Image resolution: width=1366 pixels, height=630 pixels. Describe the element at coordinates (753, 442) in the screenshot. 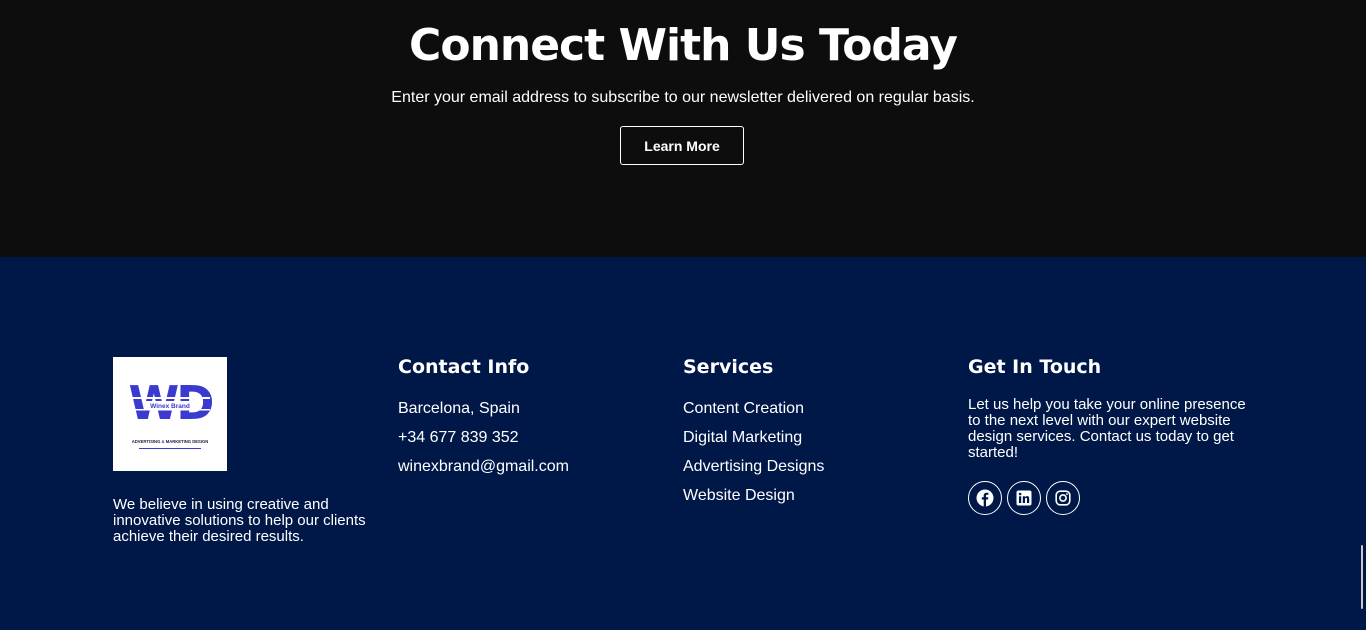

I see `service-link-digital-marketing: Digital Marketing` at that location.